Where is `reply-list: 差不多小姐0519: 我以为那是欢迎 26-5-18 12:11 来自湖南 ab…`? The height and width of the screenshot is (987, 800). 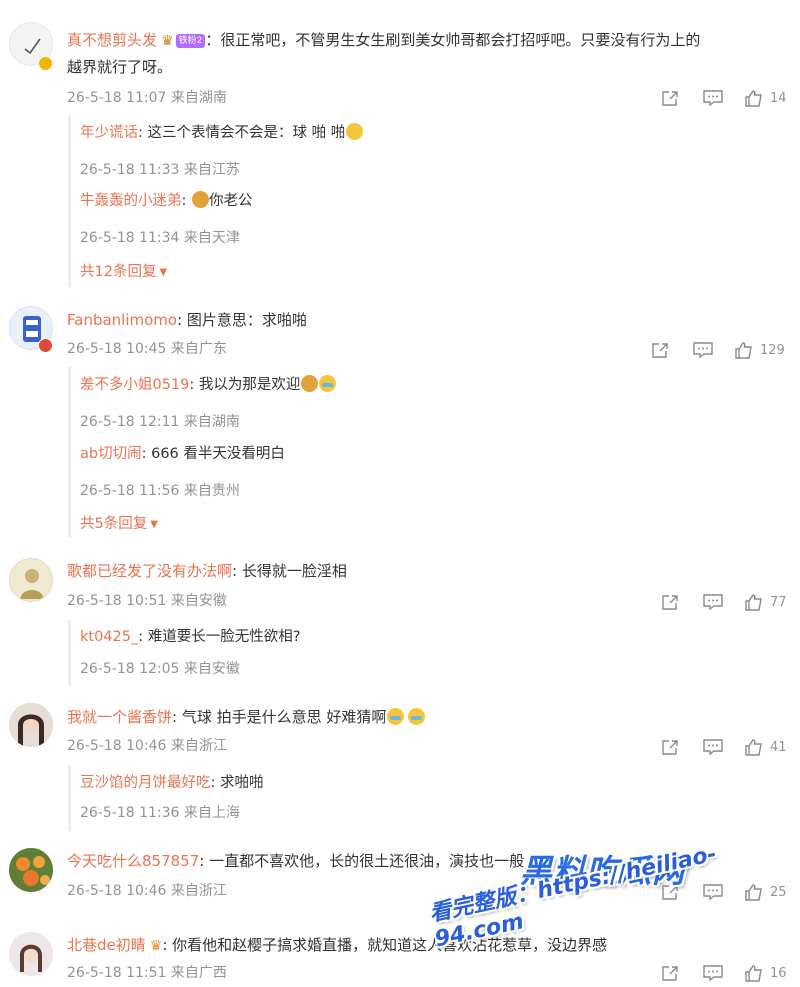
reply-list: 差不多小姐0519: 我以为那是欢迎 26-5-18 12:11 来自湖南 ab… is located at coordinates (202, 452).